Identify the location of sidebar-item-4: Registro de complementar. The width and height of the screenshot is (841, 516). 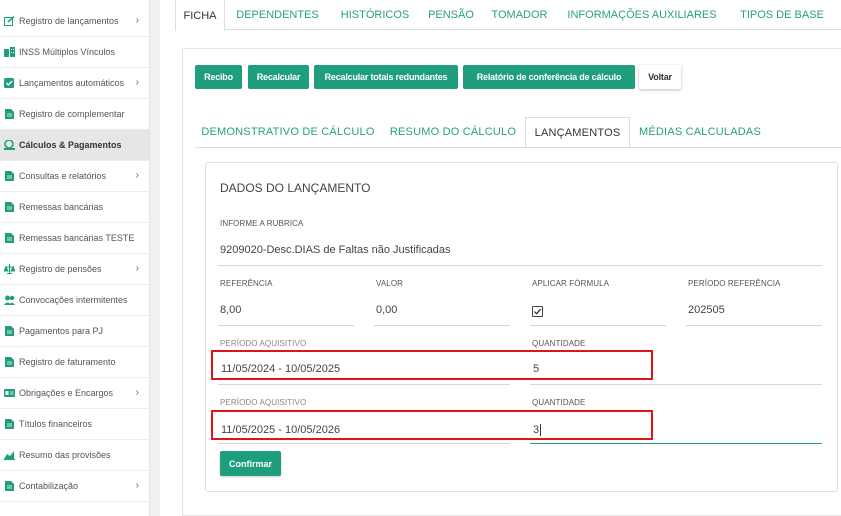
(74, 114).